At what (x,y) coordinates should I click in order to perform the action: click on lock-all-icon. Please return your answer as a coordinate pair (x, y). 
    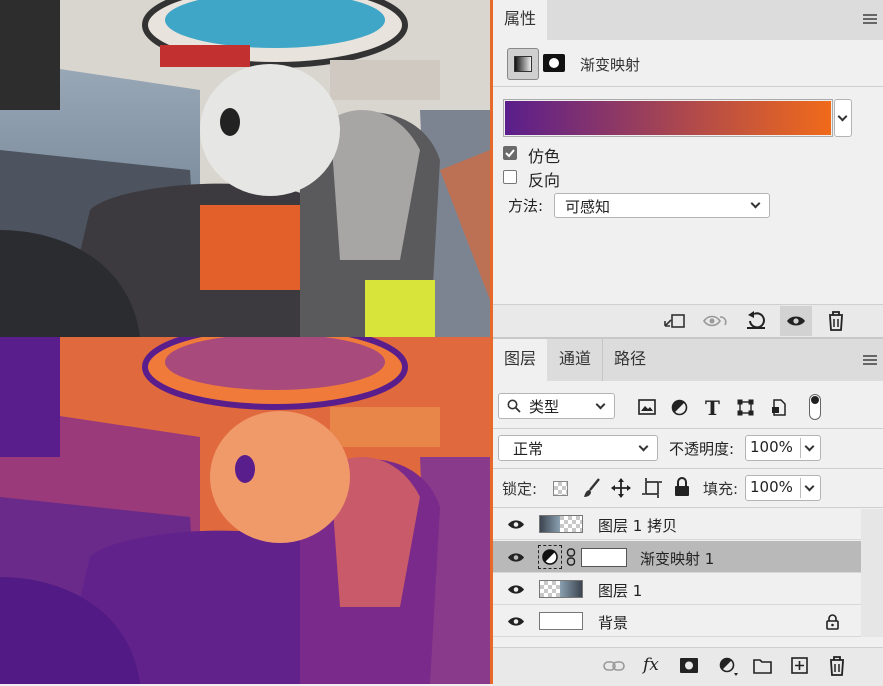
    Looking at the image, I should click on (682, 487).